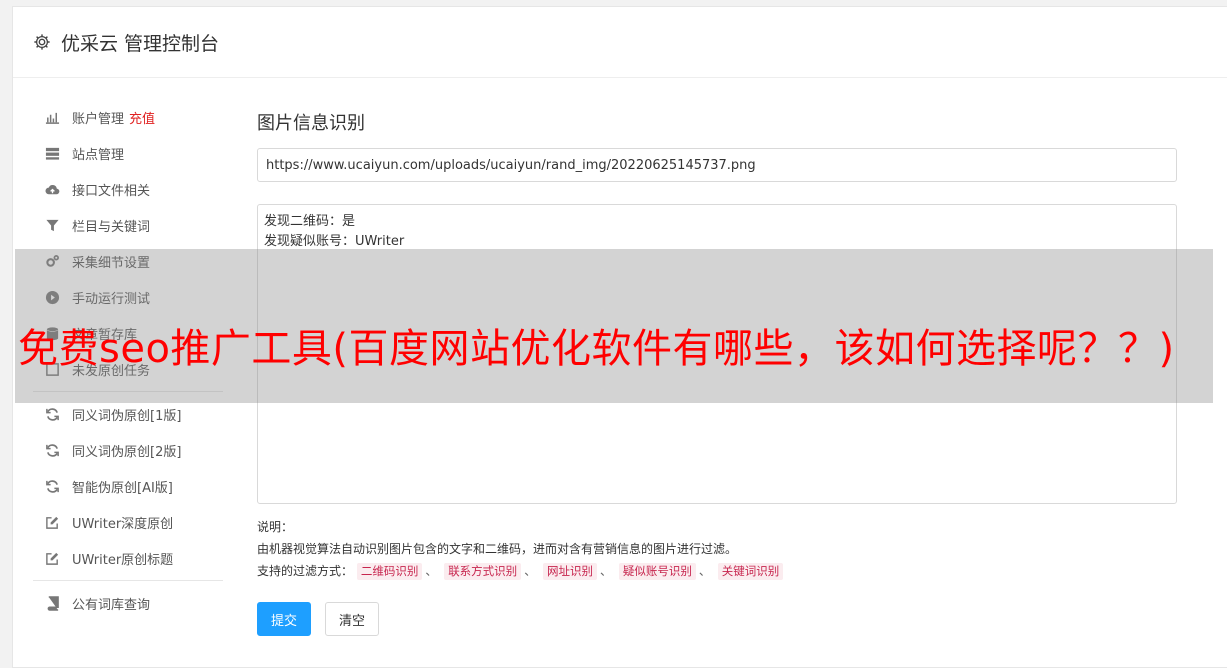 The height and width of the screenshot is (668, 1227). I want to click on filter-methods-label: 支持的过滤方式：, so click(305, 571).